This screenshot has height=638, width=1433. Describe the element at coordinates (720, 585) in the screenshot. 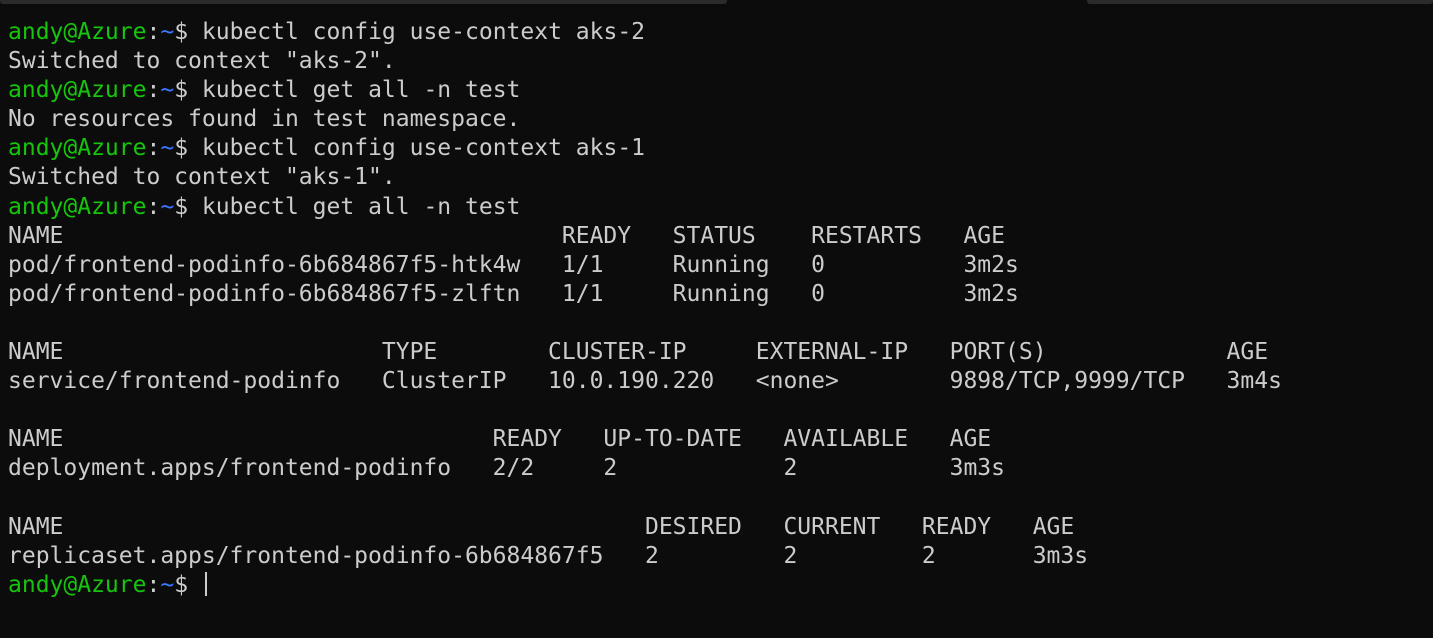

I see `prompt-line: andy@Azure:~$` at that location.